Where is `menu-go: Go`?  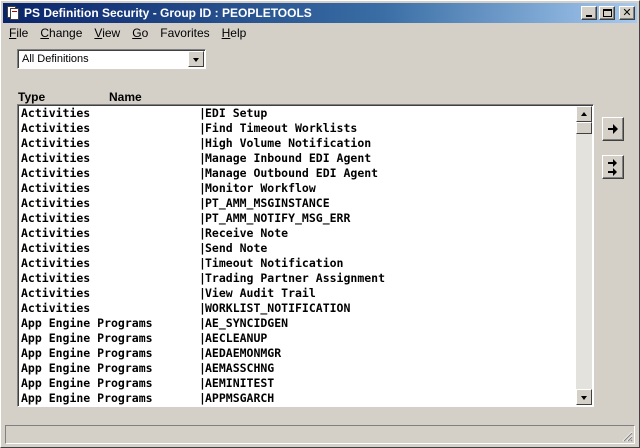
menu-go: Go is located at coordinates (140, 33).